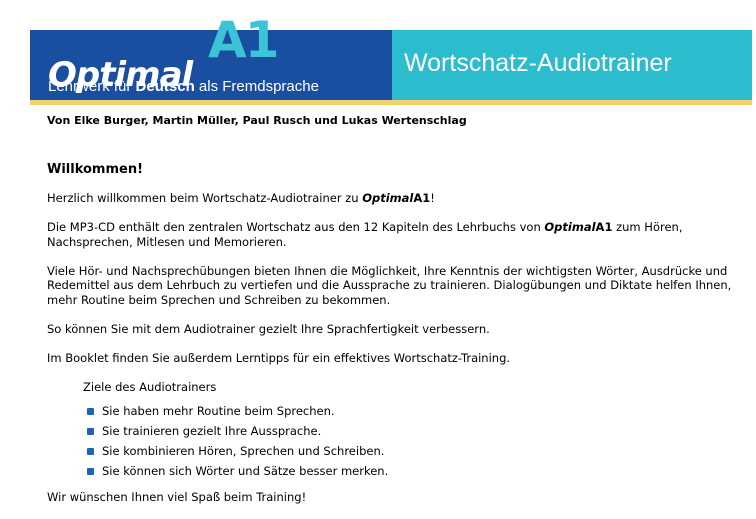  I want to click on list-item: Sie trainieren gezielt Ihre Aussprache., so click(417, 431).